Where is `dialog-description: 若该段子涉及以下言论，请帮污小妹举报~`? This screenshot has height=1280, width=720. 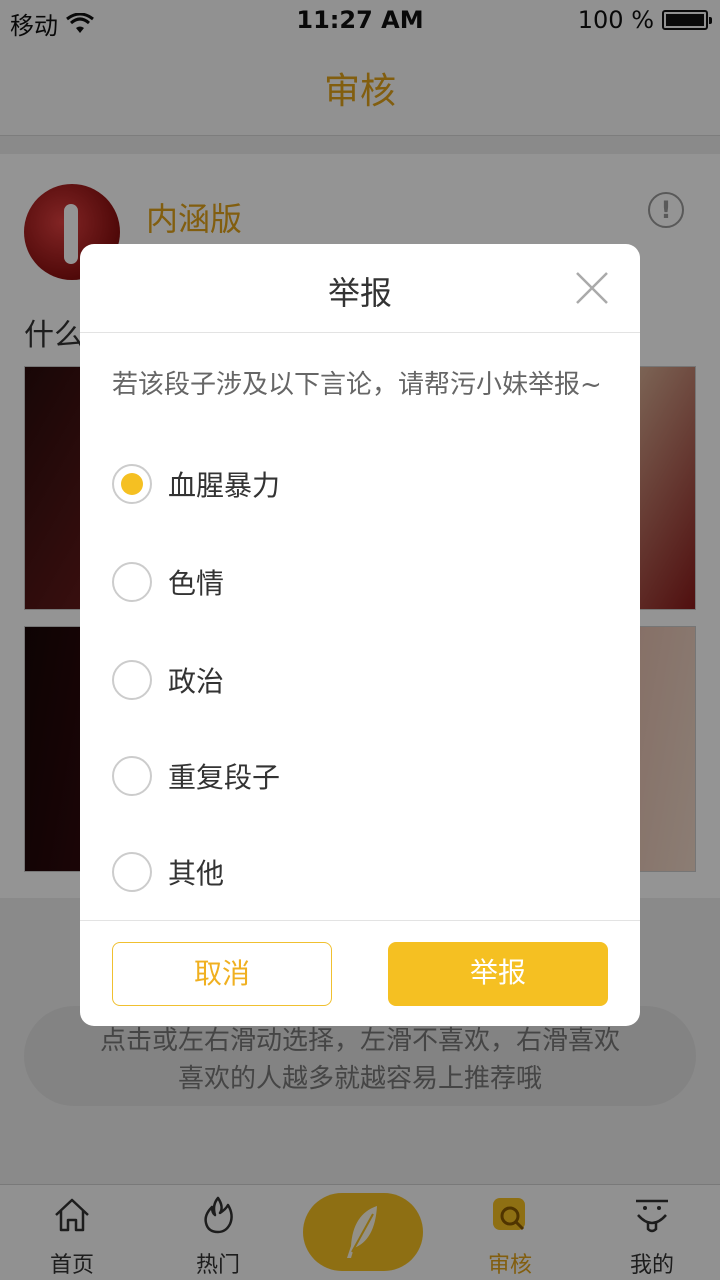
dialog-description: 若该段子涉及以下言论，请帮污小妹举报~ is located at coordinates (357, 385).